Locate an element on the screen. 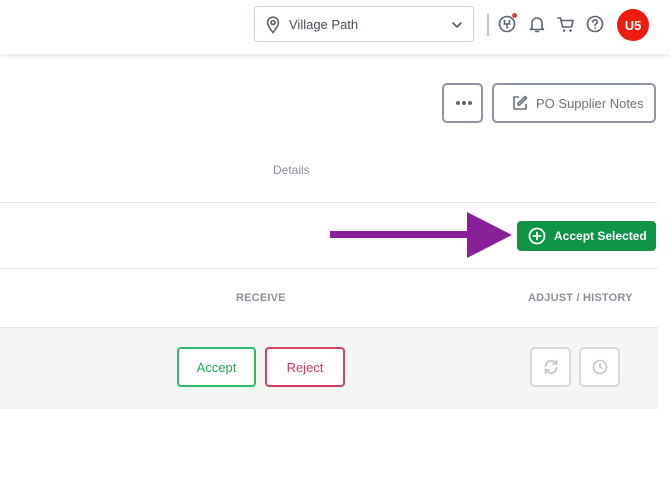 The image size is (670, 487). history-button is located at coordinates (599, 367).